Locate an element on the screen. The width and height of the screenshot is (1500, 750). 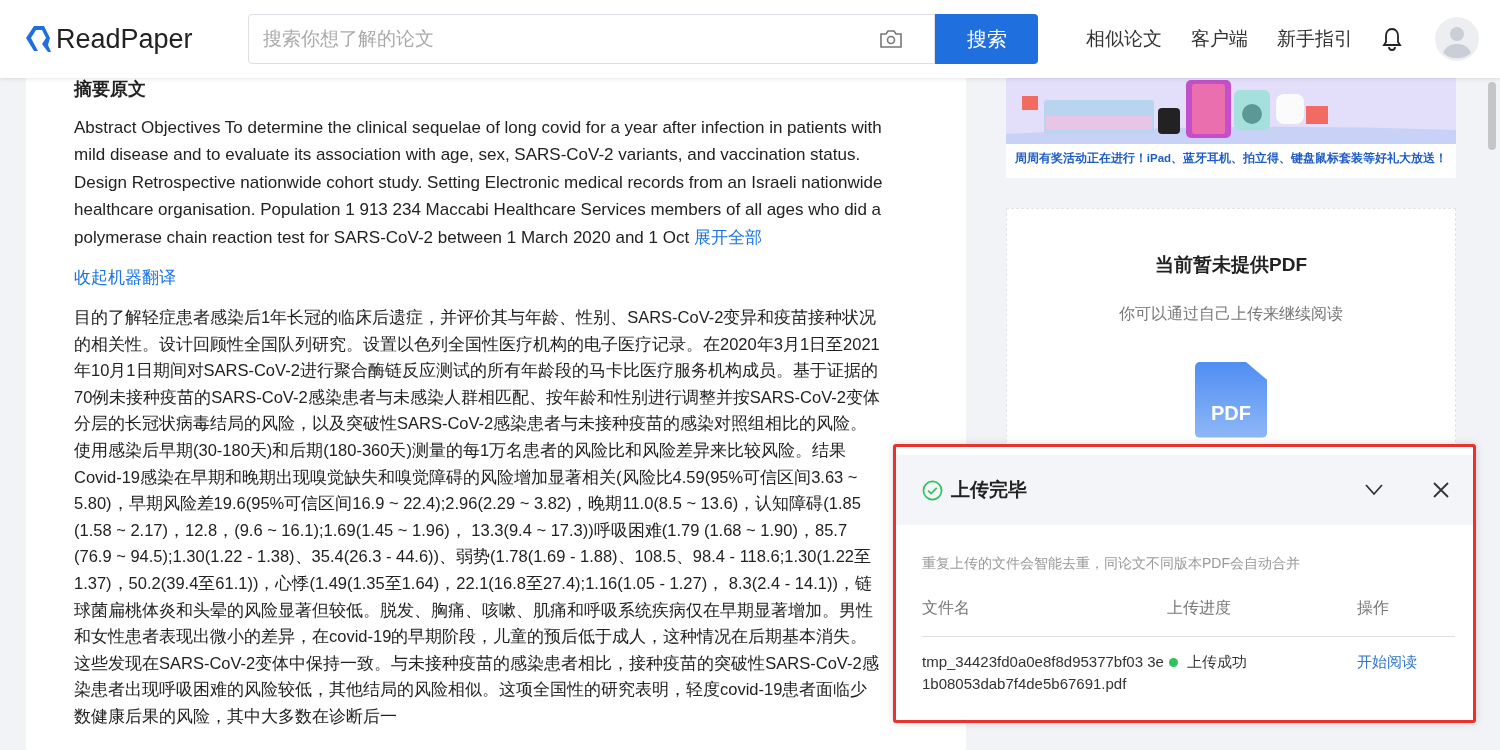
column-header: 文件名 is located at coordinates (946, 608).